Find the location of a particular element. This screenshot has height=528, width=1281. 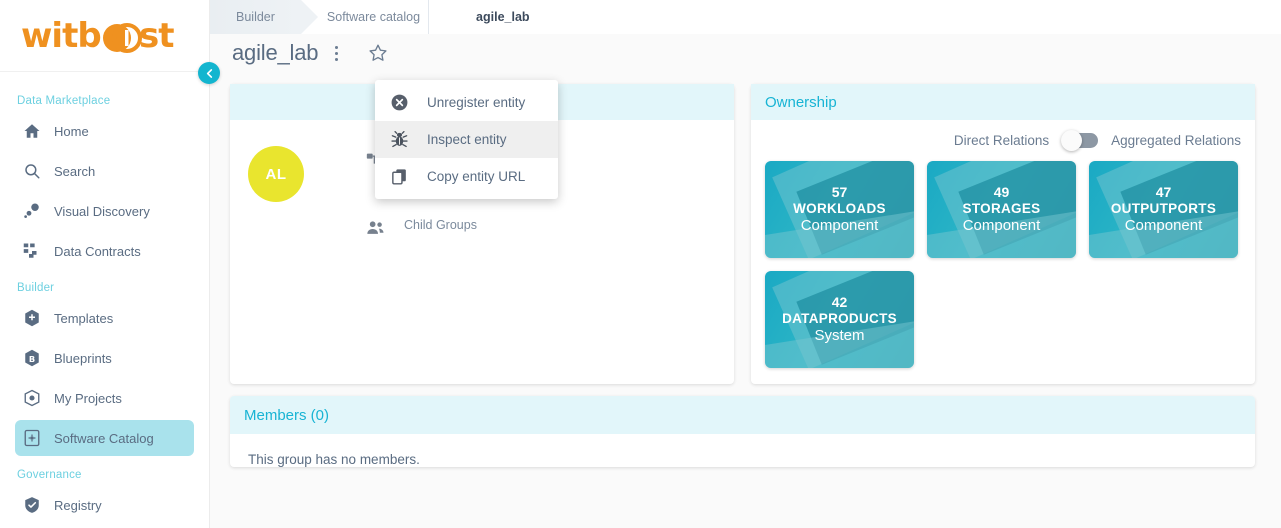

aggregated-relations-label: Aggregated Relations is located at coordinates (1176, 140).